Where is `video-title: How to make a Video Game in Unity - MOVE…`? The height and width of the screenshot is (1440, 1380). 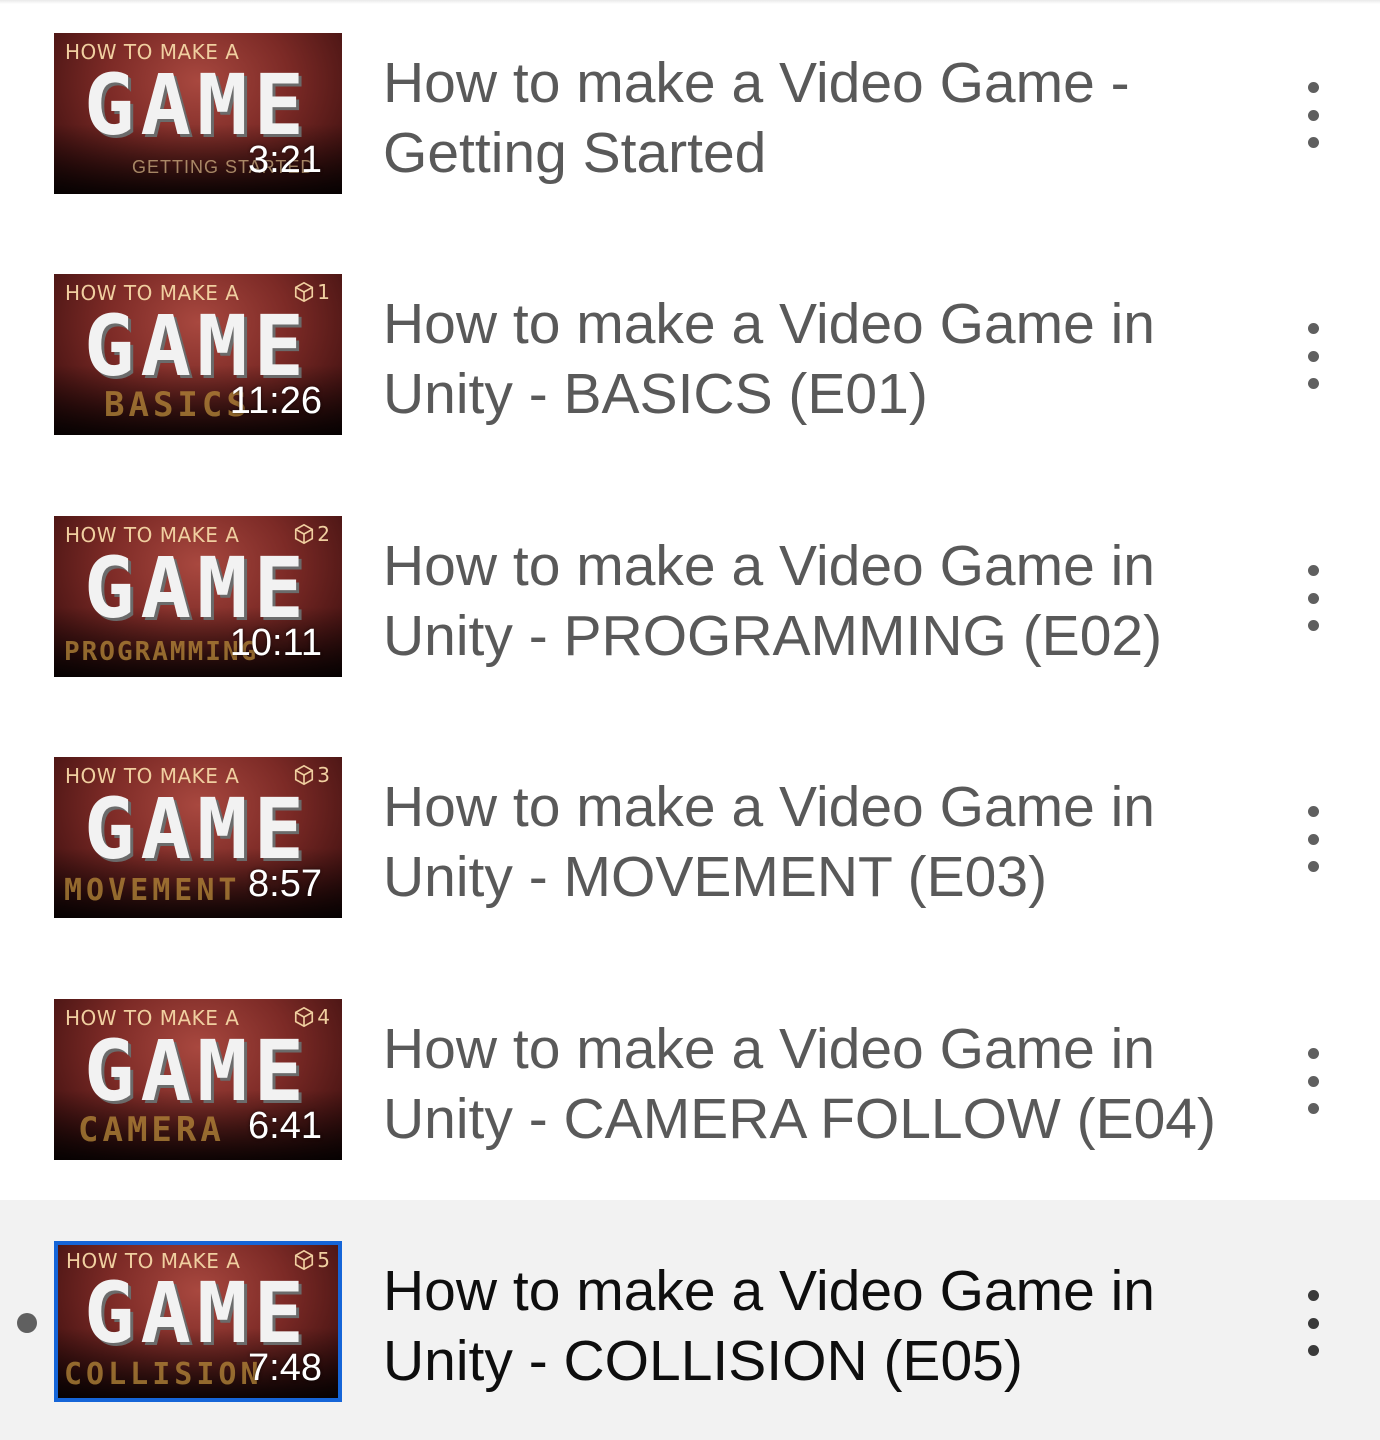 video-title: How to make a Video Game in Unity - MOVE… is located at coordinates (803, 842).